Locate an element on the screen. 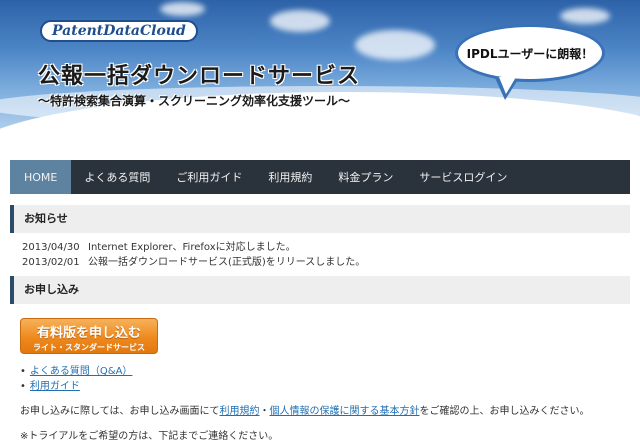  news-text: Internet Explorer、Firefoxに対応しました。 is located at coordinates (192, 247).